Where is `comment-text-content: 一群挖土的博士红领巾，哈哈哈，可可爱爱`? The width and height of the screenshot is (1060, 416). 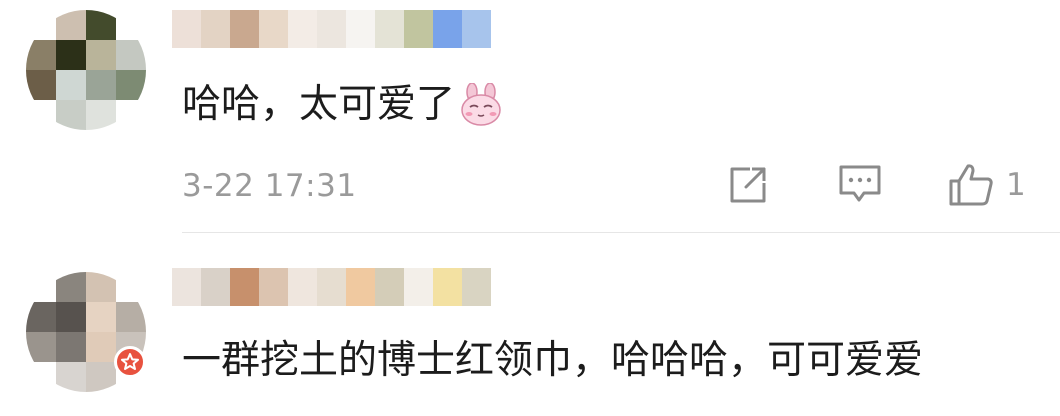 comment-text-content: 一群挖土的博士红领巾，哈哈哈，可可爱爱 is located at coordinates (553, 360).